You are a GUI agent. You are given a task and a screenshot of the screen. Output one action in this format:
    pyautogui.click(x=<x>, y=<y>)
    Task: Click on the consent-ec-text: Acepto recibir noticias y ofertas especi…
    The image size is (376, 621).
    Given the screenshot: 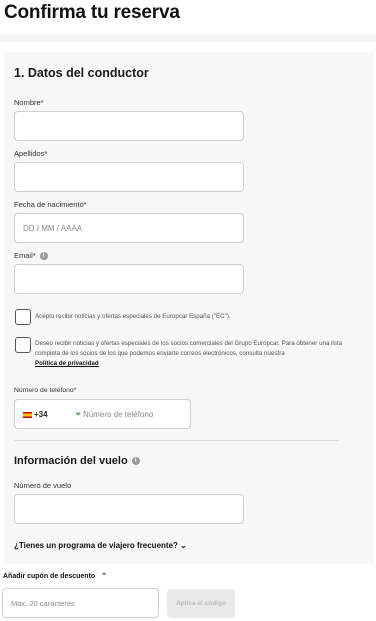 What is the action you would take?
    pyautogui.click(x=133, y=316)
    